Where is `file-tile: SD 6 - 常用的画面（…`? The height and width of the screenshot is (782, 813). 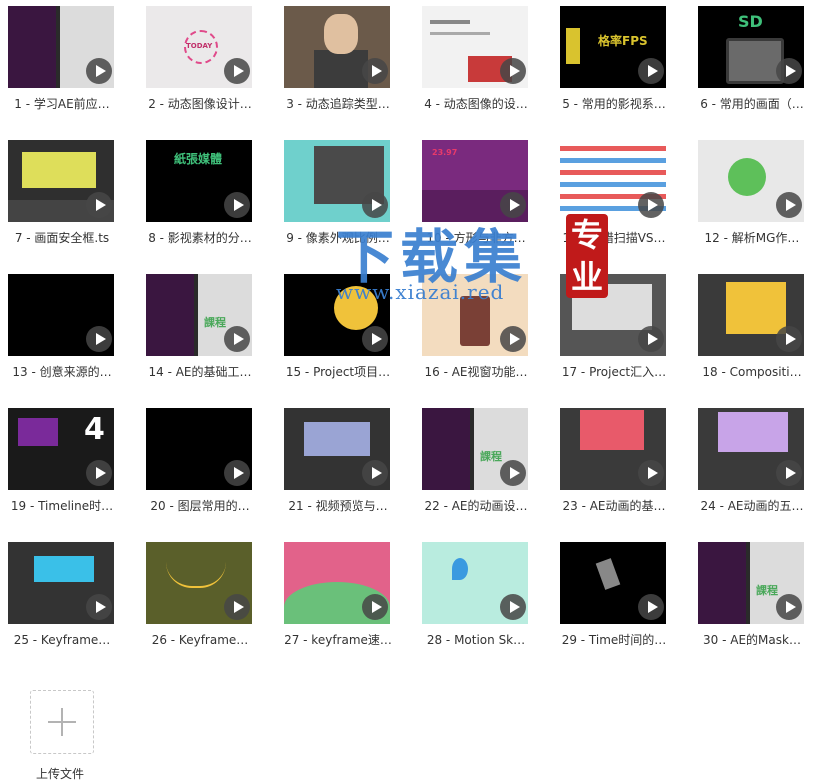
file-tile: SD 6 - 常用的画面（… is located at coordinates (755, 68).